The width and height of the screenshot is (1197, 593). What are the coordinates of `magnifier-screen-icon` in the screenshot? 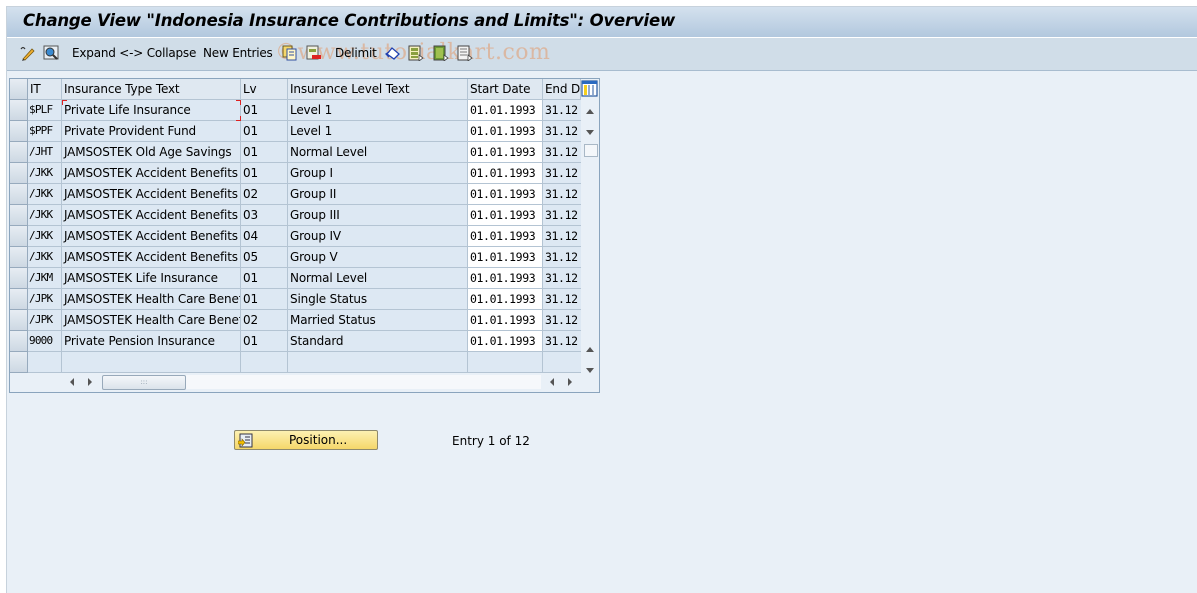 It's located at (51, 53).